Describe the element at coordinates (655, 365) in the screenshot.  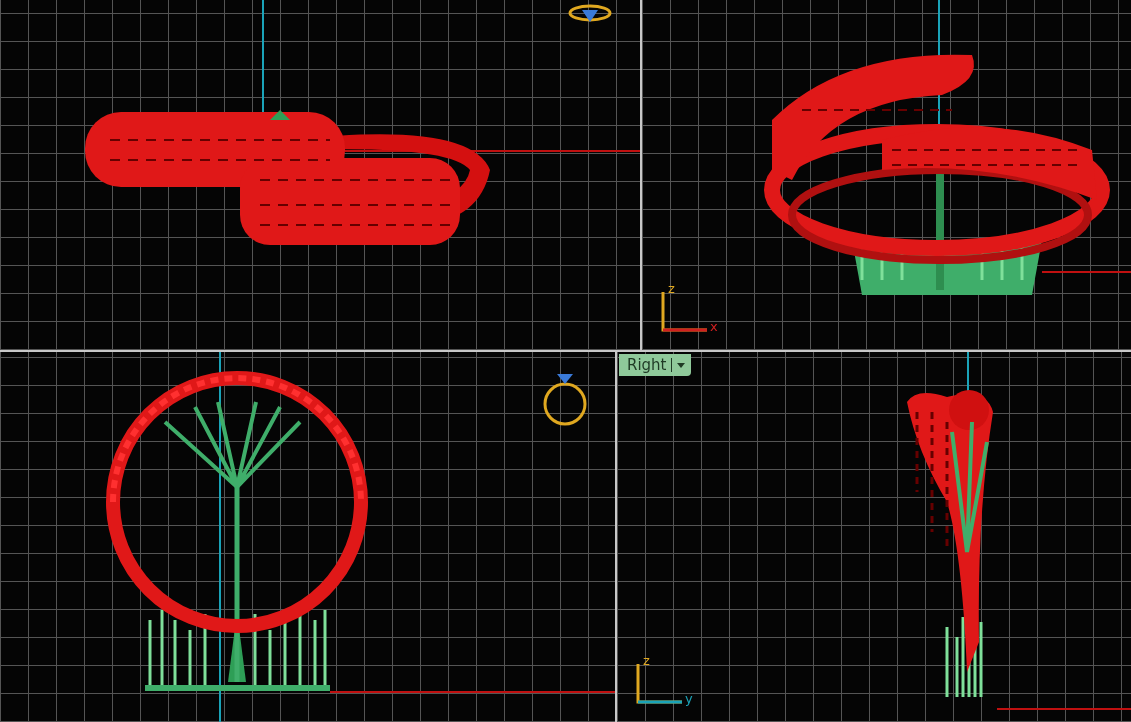
I see `viewport-tab: Right` at that location.